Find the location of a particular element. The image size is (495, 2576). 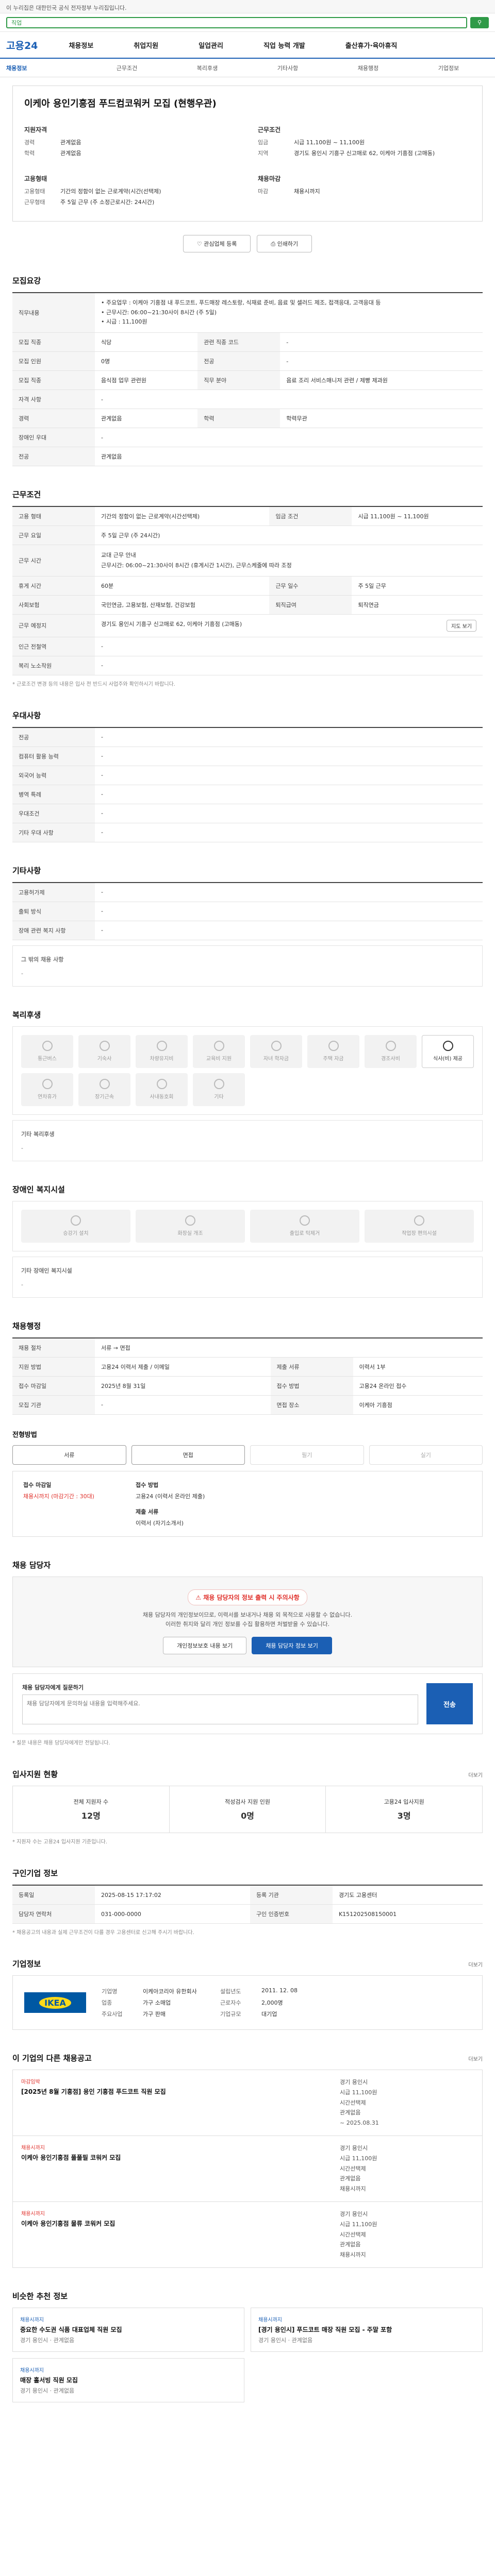

nav-item: 일업관리 is located at coordinates (211, 45).